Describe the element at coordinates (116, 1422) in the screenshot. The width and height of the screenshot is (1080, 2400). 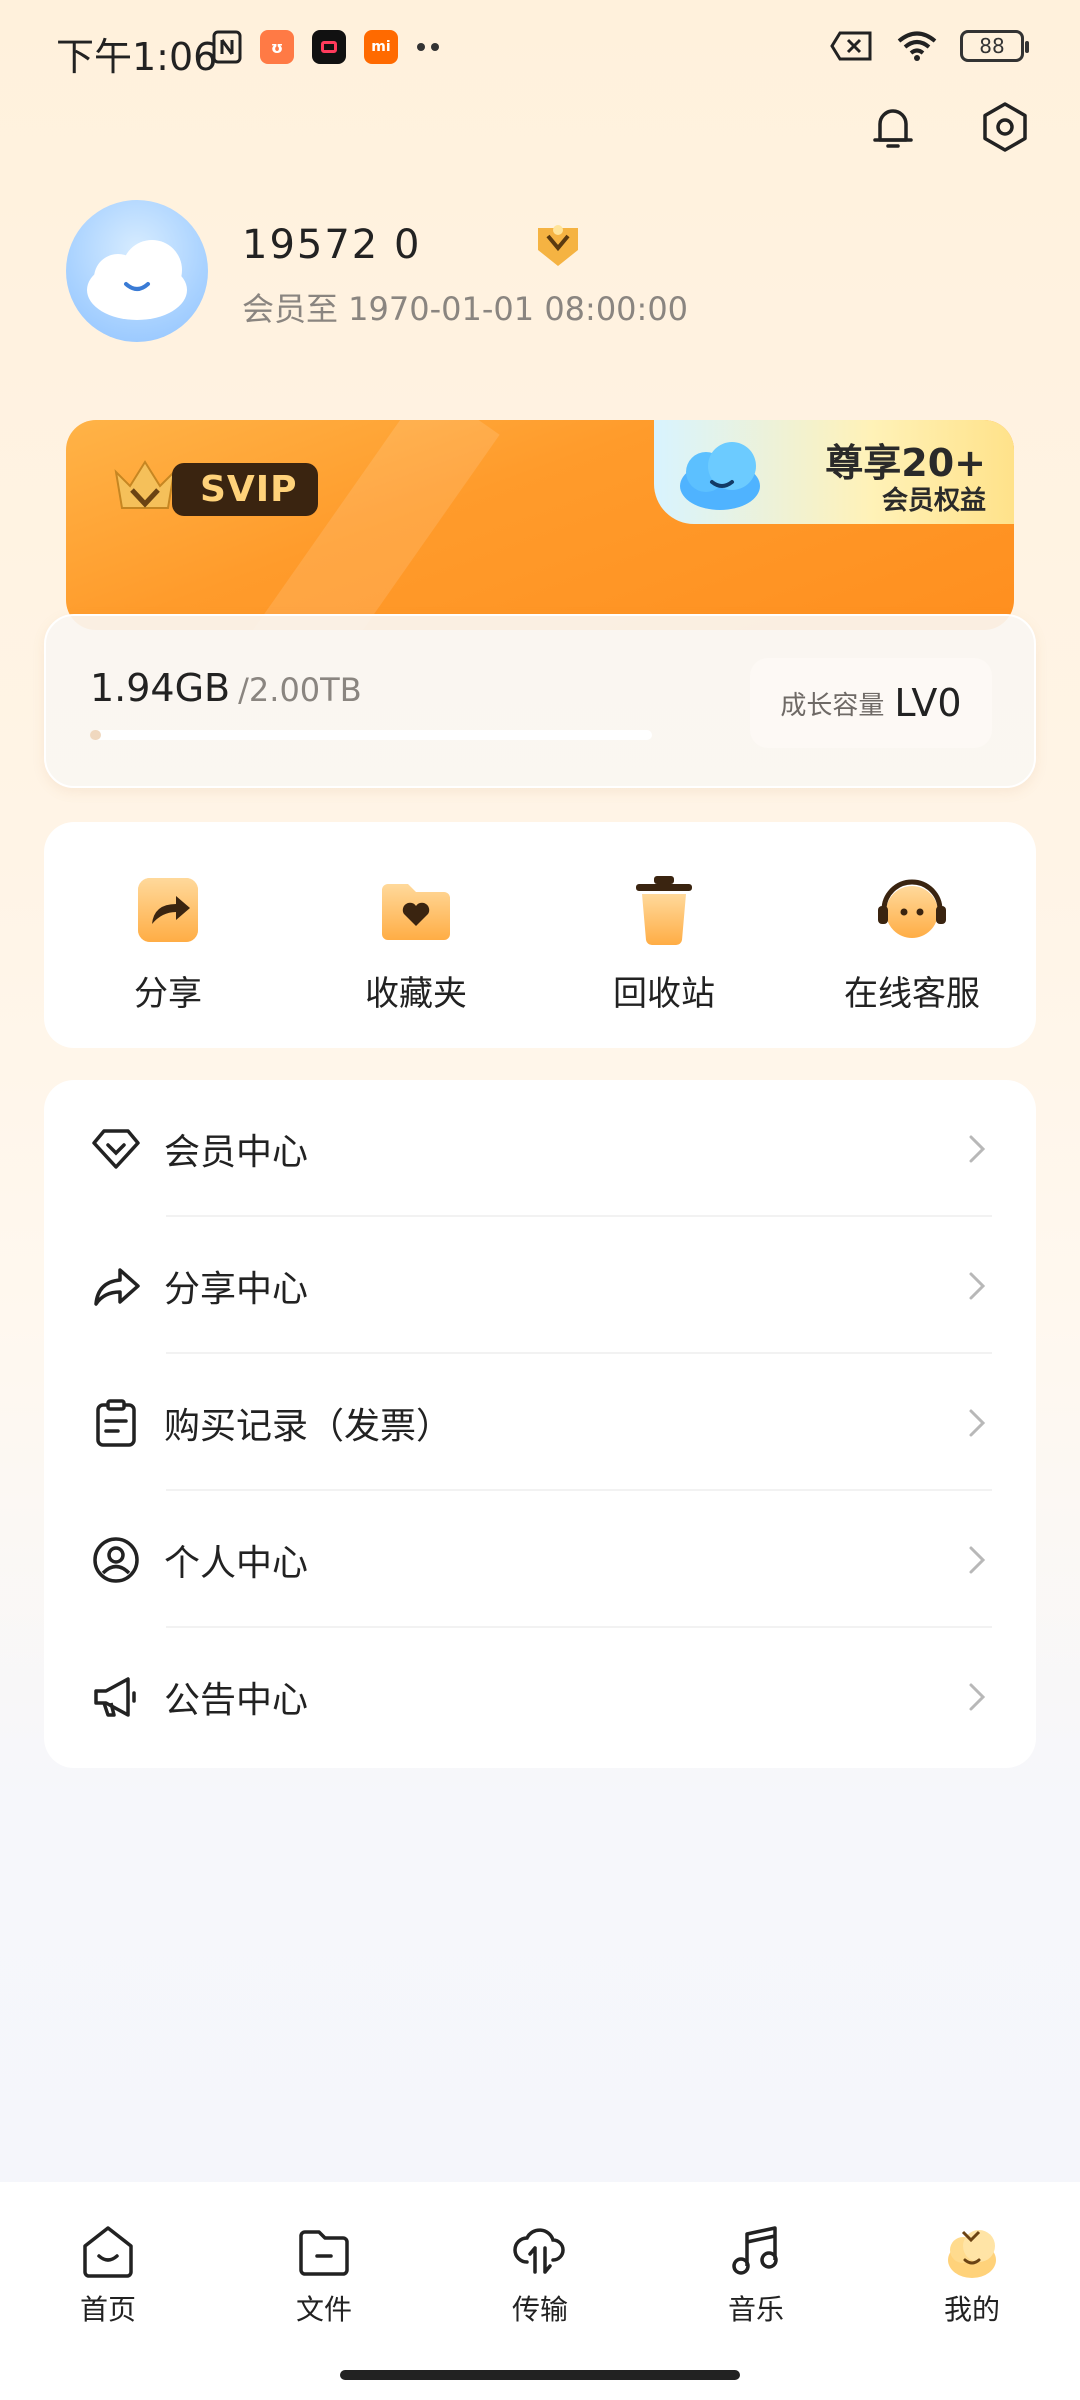
I see `clipboard-icon` at that location.